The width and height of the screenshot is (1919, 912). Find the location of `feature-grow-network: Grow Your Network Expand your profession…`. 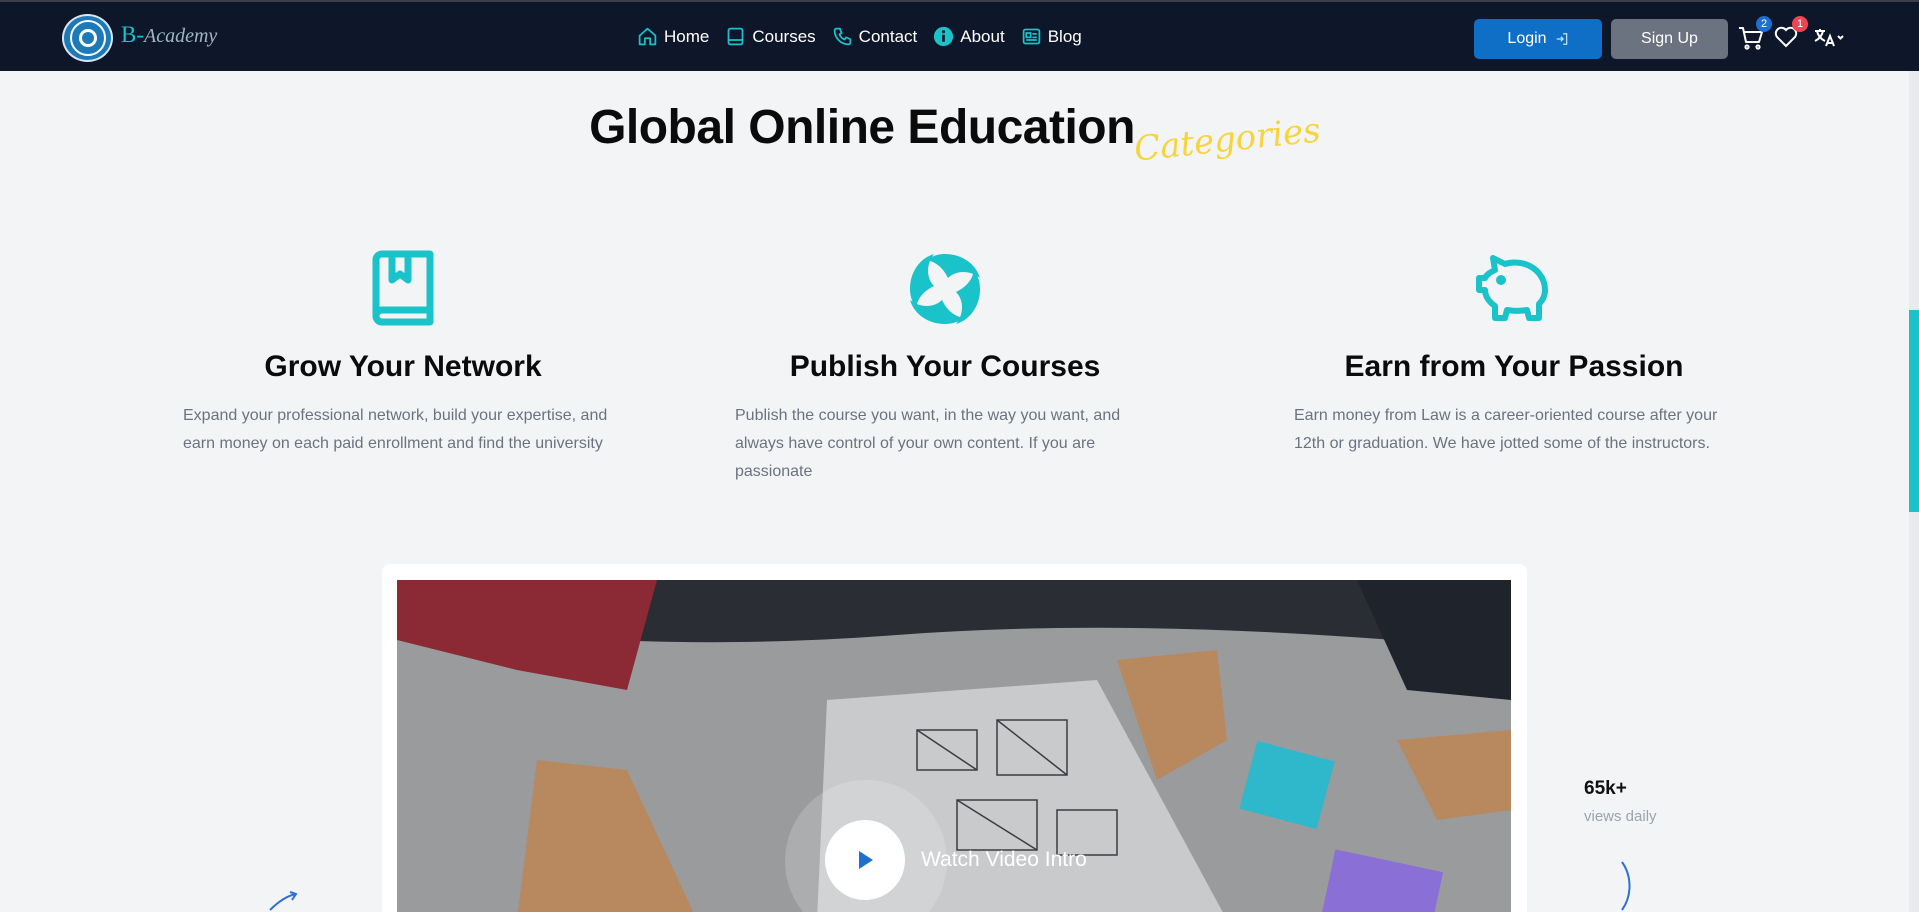

feature-grow-network: Grow Your Network Expand your profession… is located at coordinates (403, 353).